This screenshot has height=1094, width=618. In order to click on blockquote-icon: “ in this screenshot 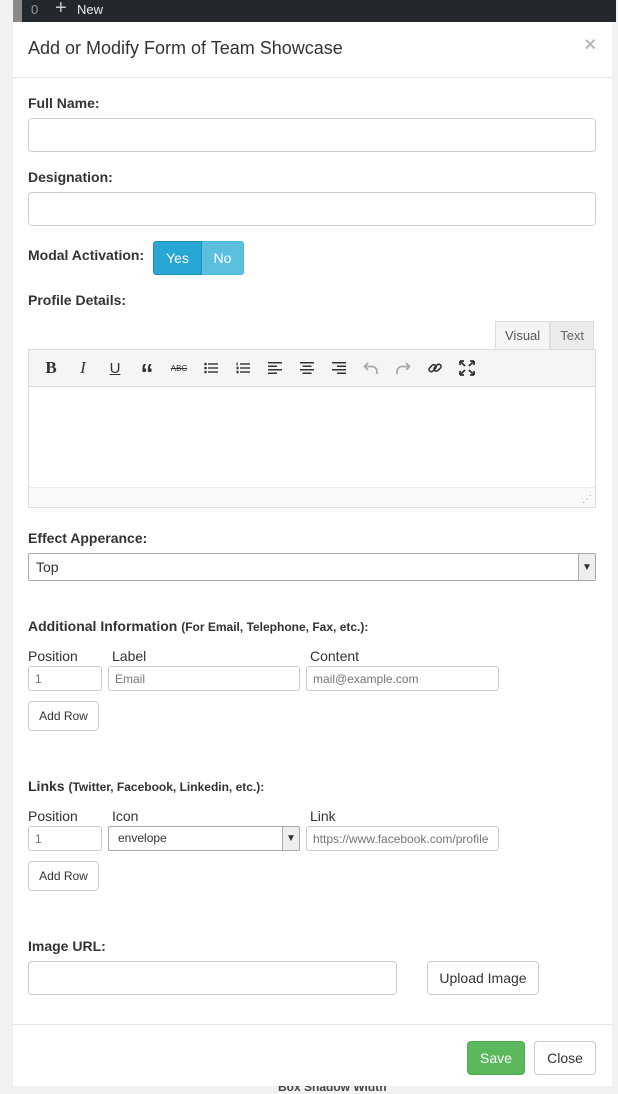, I will do `click(147, 370)`.